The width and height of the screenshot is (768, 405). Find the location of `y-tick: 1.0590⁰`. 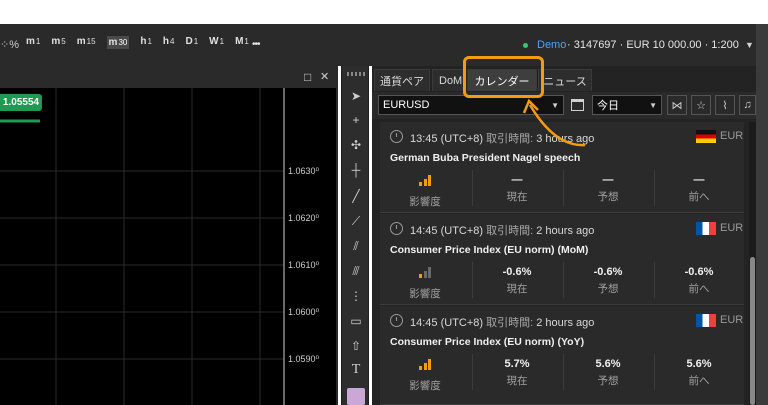

y-tick: 1.0590⁰ is located at coordinates (304, 359).